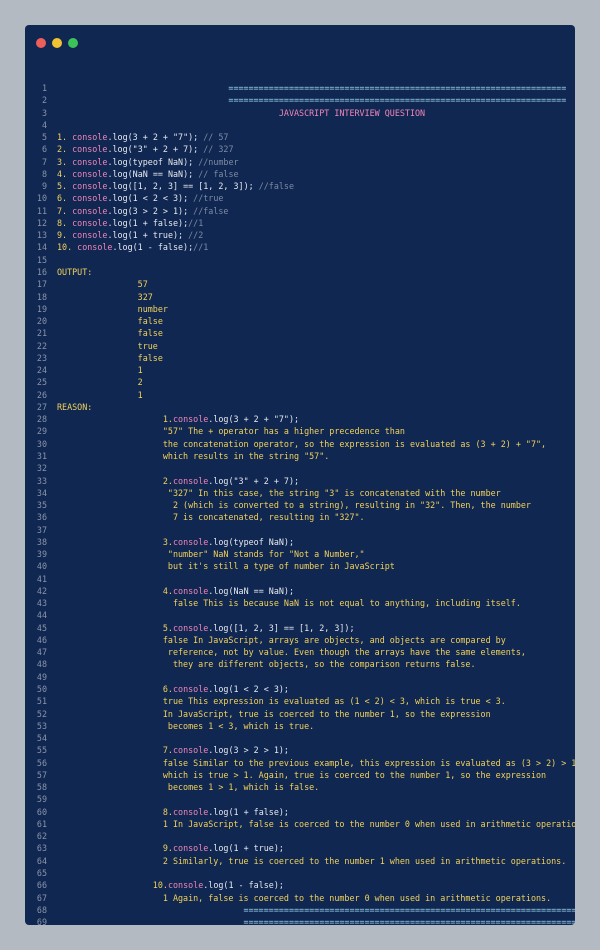 The height and width of the screenshot is (950, 600). Describe the element at coordinates (300, 591) in the screenshot. I see `code-line: 42 4.console.log(NaN == NaN);` at that location.